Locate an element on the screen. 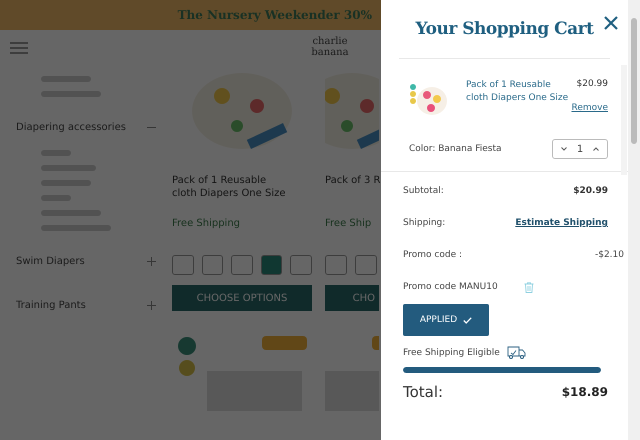  trash-icon is located at coordinates (529, 287).